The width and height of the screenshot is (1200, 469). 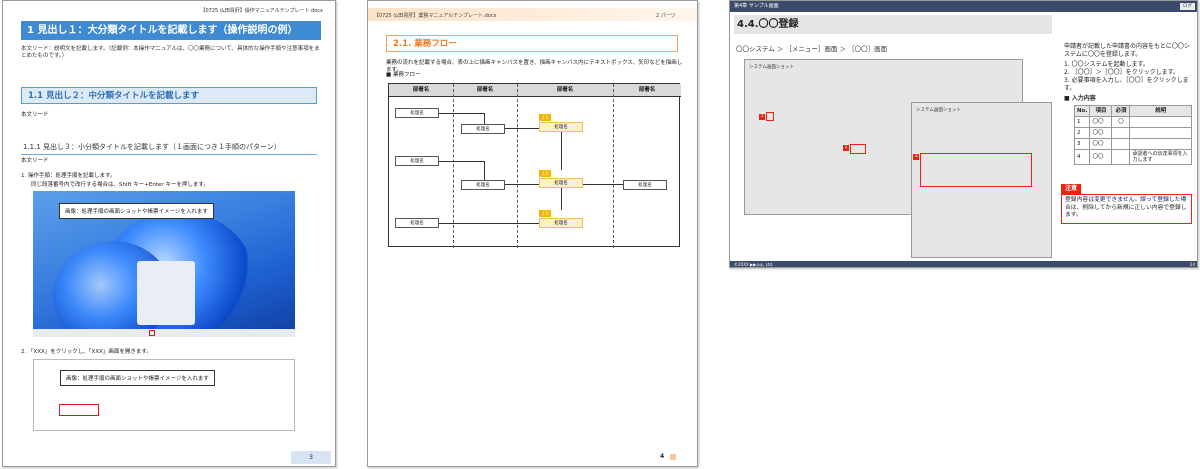 I want to click on page-header: 【0725 仏田買肝】業務マニュアルテンプレート.docx 2 パーツ, so click(x=532, y=14).